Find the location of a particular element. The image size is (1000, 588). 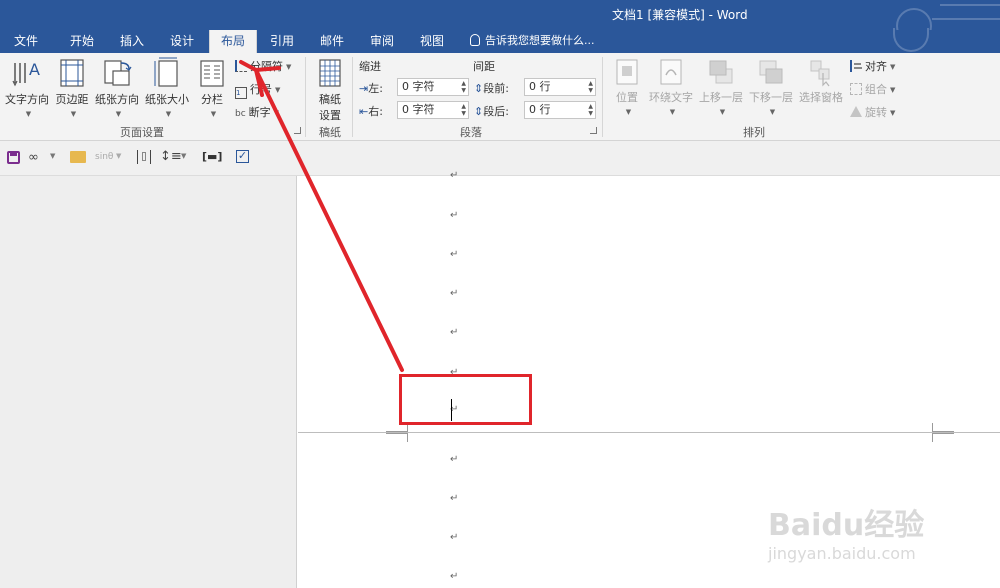

tab-layout: 布局 is located at coordinates (233, 41).